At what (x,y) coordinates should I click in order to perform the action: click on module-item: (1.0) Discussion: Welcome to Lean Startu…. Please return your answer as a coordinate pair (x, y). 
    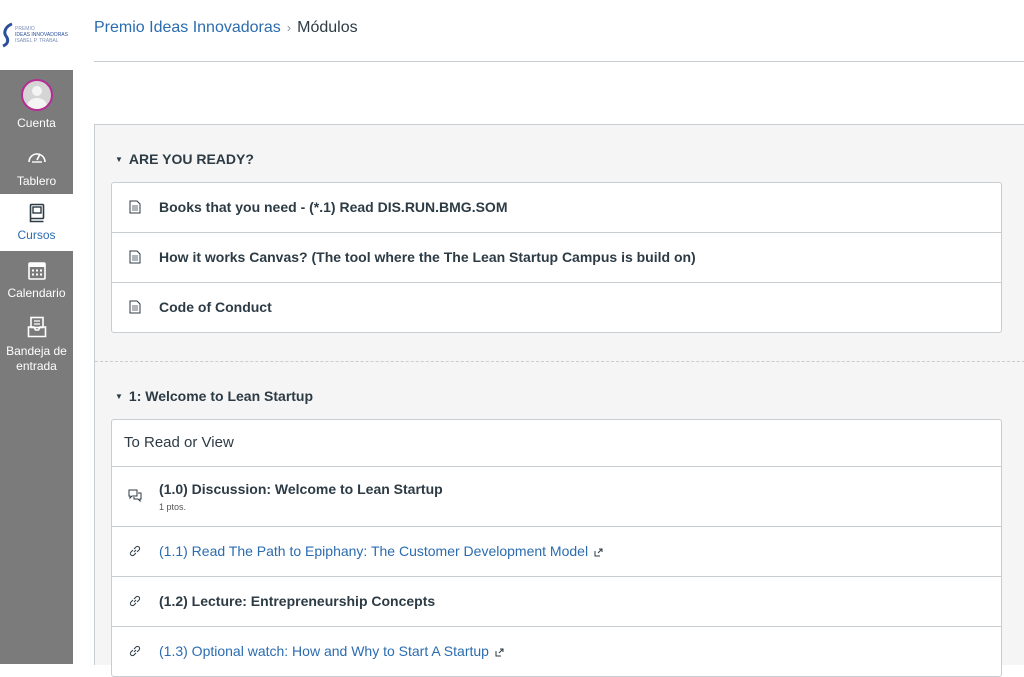
    Looking at the image, I should click on (556, 496).